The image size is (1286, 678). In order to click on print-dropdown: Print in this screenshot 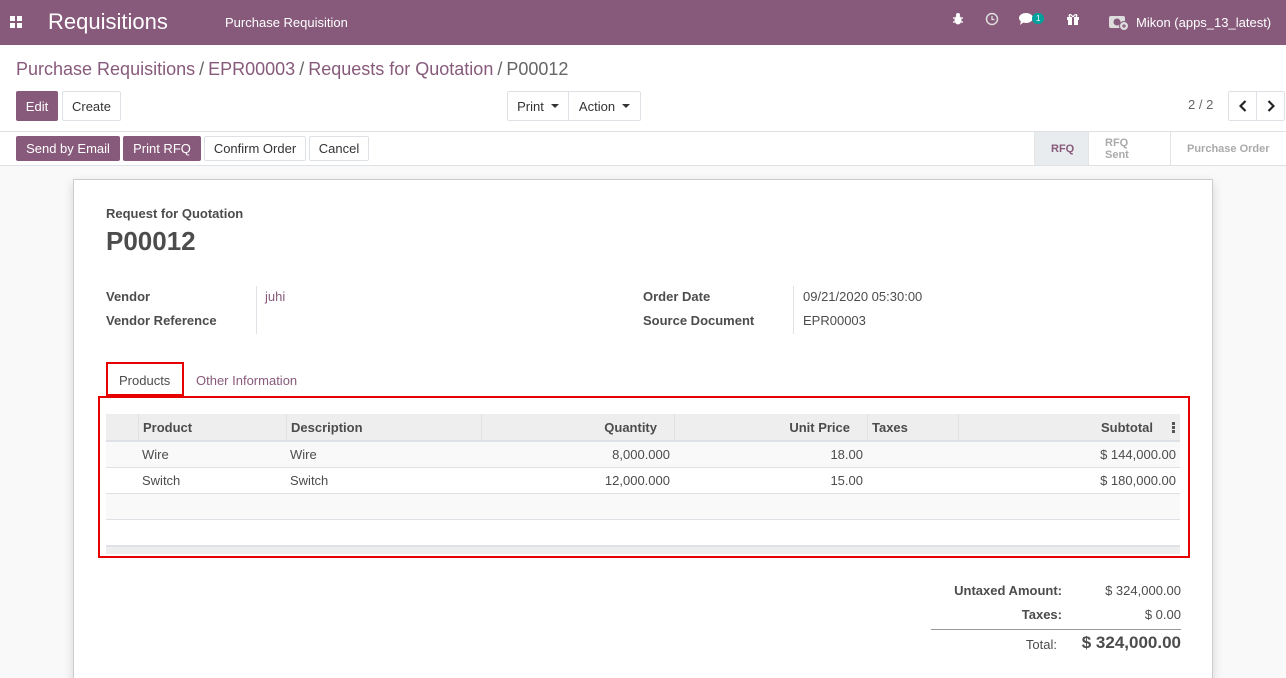, I will do `click(538, 106)`.